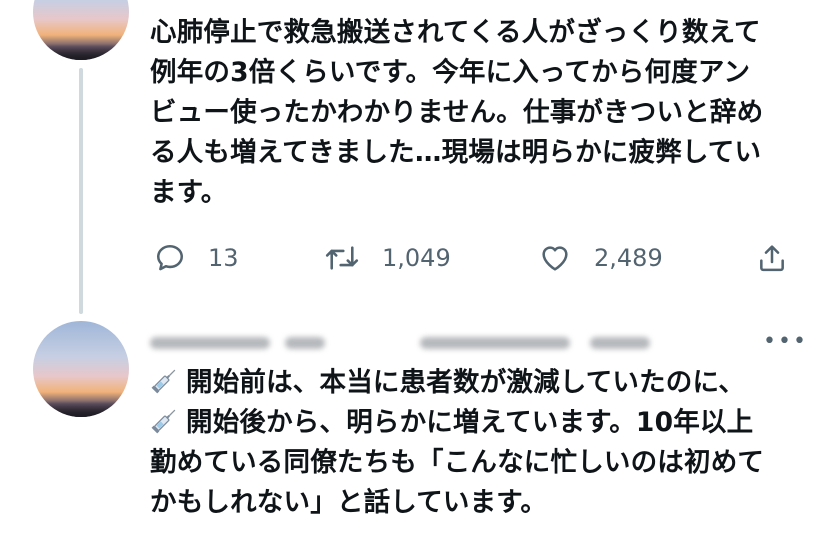  I want to click on retweet-button: 1,049, so click(387, 258).